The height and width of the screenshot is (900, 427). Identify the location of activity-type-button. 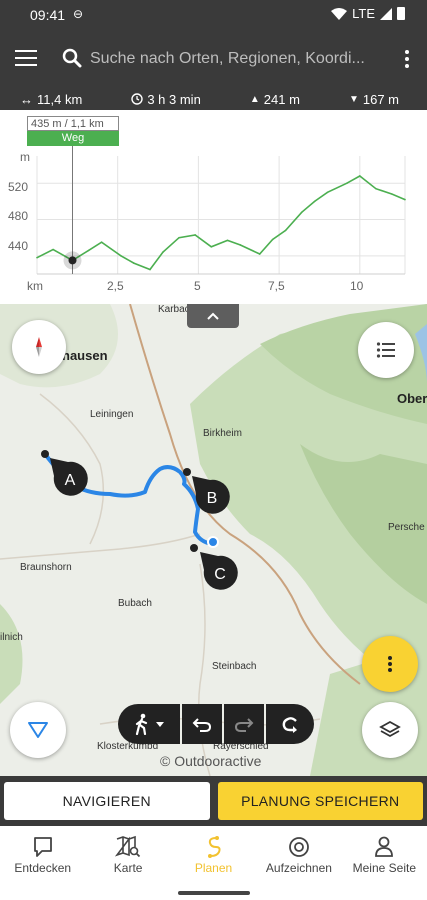
(149, 724).